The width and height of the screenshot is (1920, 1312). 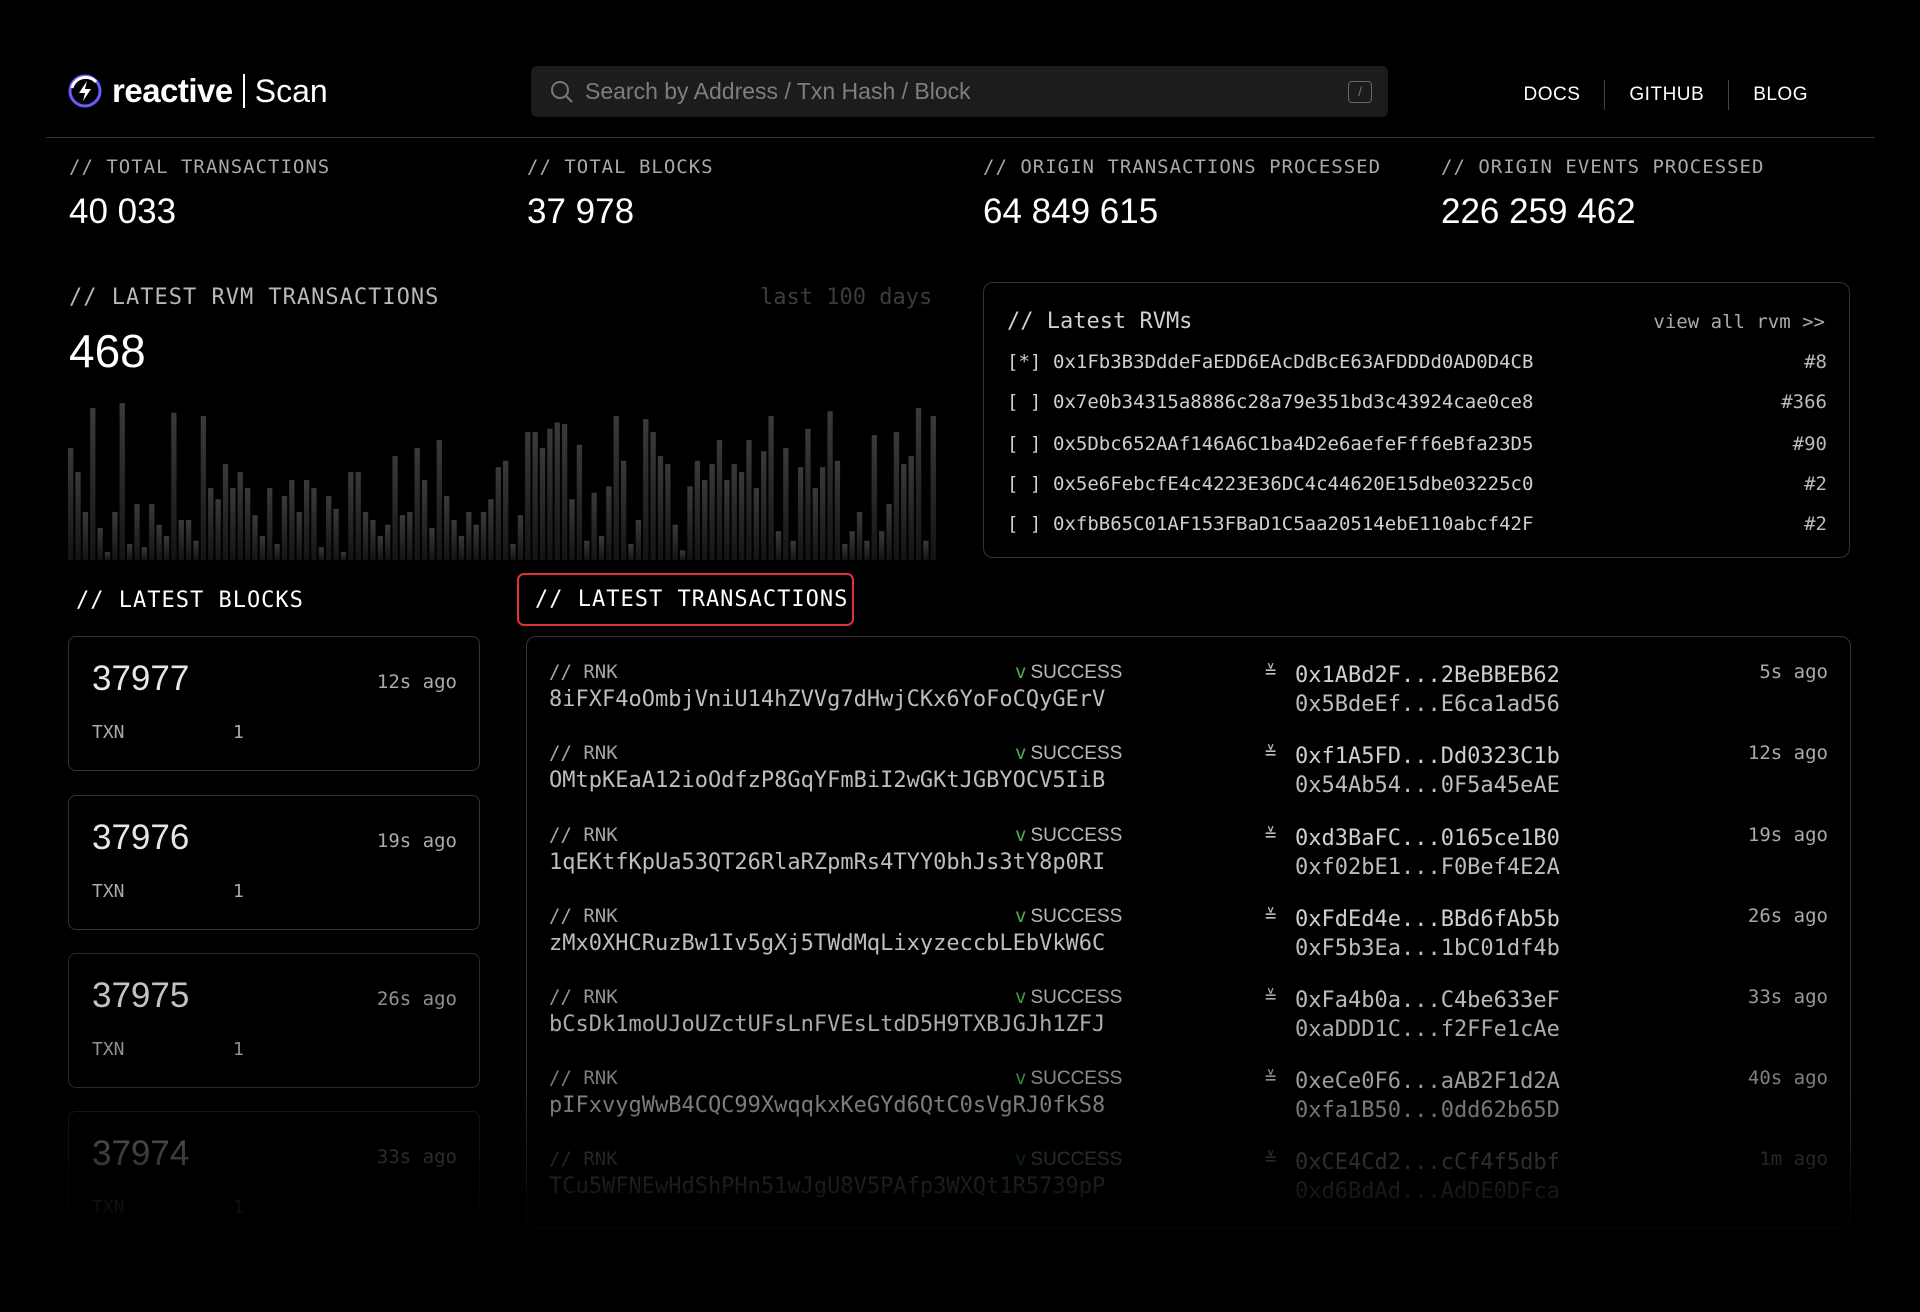 What do you see at coordinates (1427, 838) in the screenshot?
I see `tx-from-address: 0xd3BaFC...0165ce1B0` at bounding box center [1427, 838].